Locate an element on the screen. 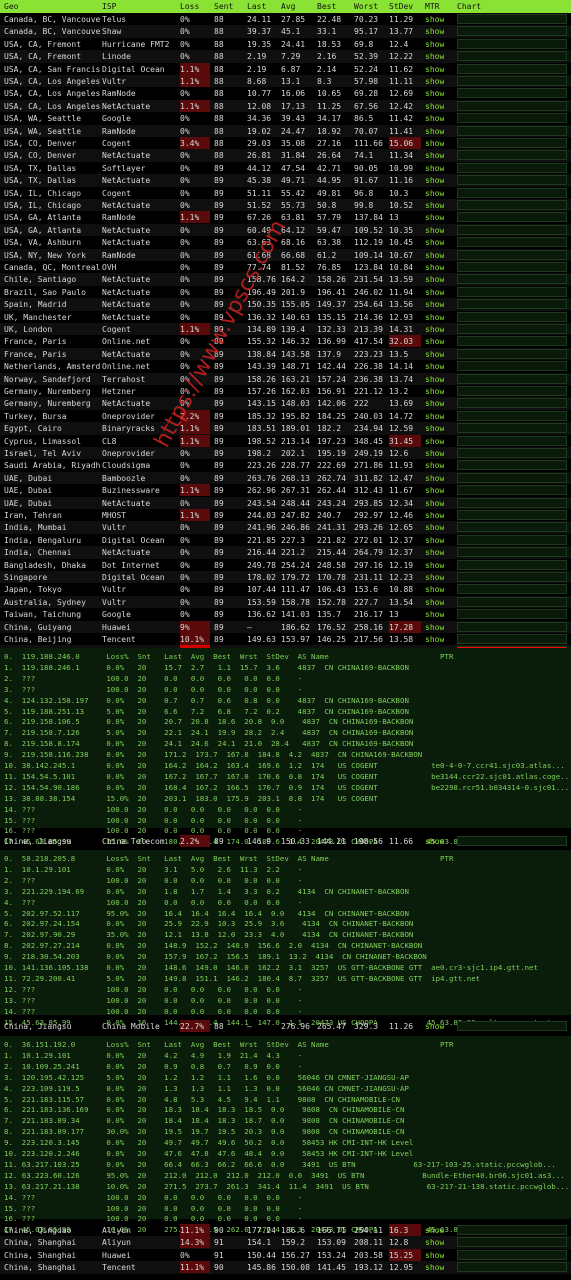 The width and height of the screenshot is (571, 1280). cell-sent: 89 is located at coordinates (219, 255).